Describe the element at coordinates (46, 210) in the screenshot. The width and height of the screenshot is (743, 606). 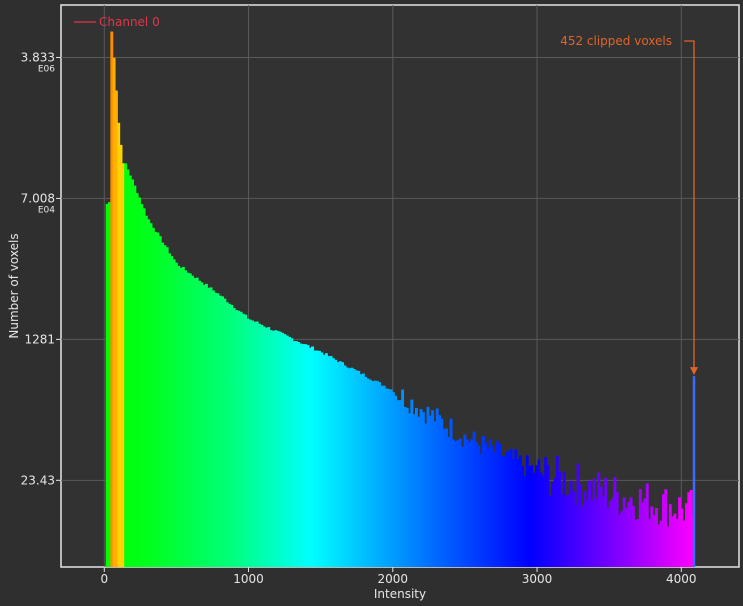
I see `y-tick-exponent-E04: E04` at that location.